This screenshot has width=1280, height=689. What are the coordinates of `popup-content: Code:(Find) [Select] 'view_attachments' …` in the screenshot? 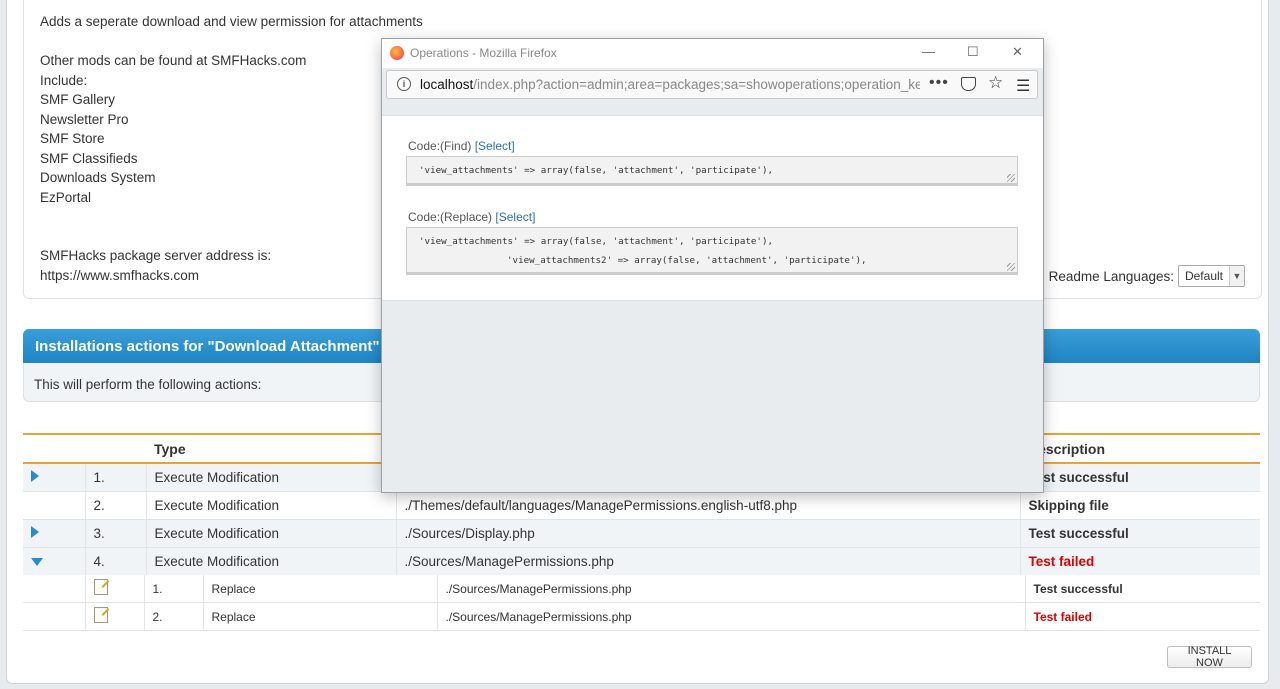 It's located at (712, 208).